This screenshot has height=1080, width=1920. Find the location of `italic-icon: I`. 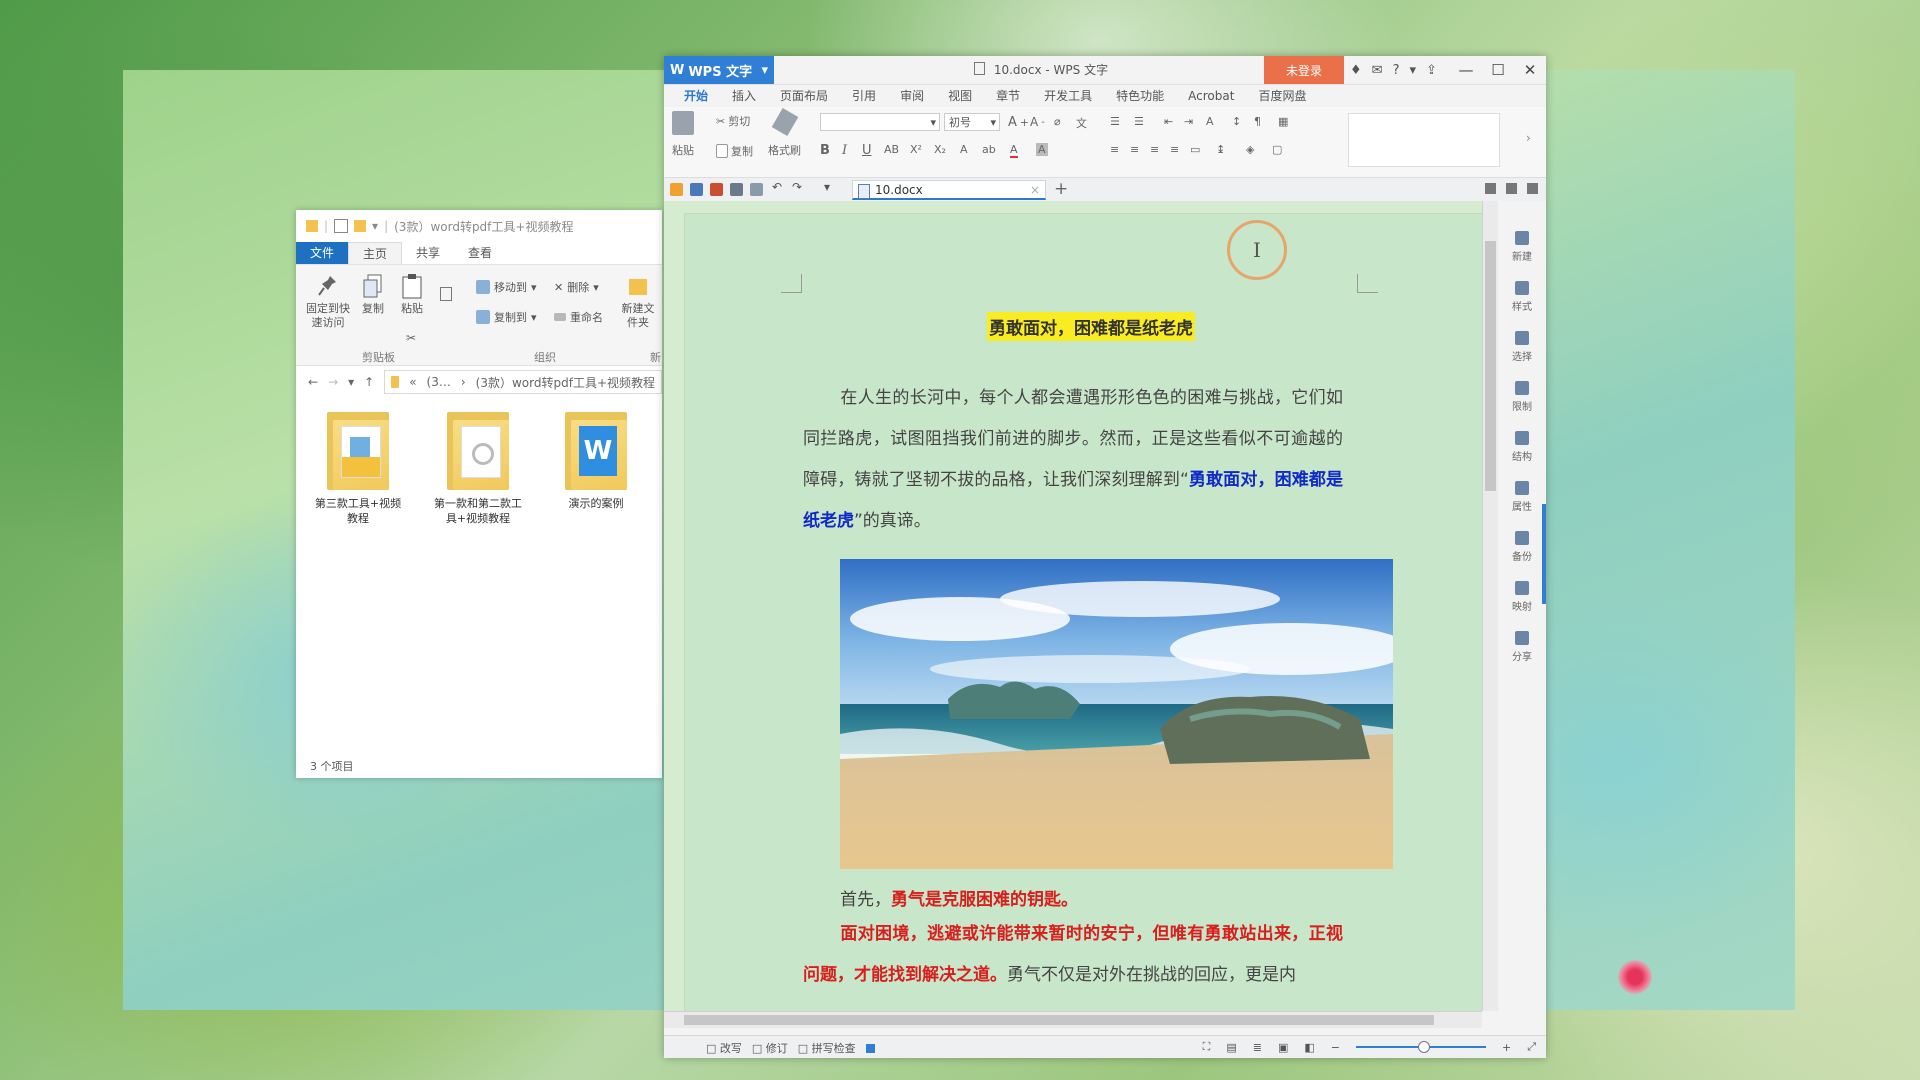

italic-icon: I is located at coordinates (844, 150).